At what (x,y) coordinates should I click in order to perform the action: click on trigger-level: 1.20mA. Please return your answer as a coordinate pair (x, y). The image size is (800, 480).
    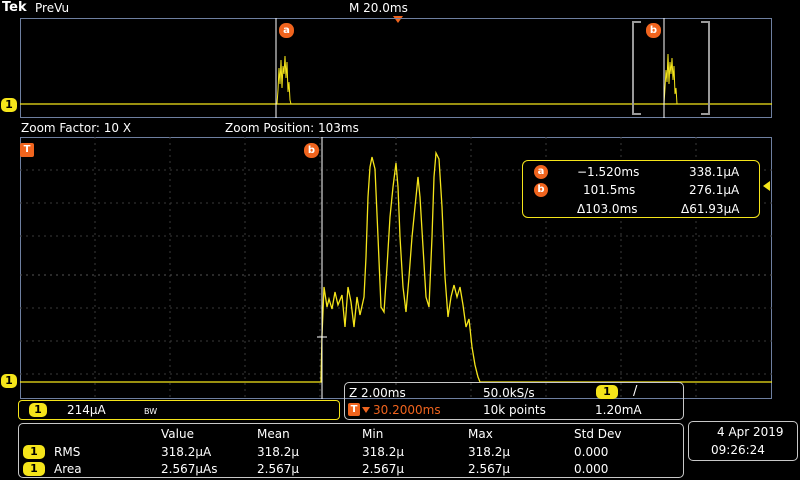
    Looking at the image, I should click on (618, 410).